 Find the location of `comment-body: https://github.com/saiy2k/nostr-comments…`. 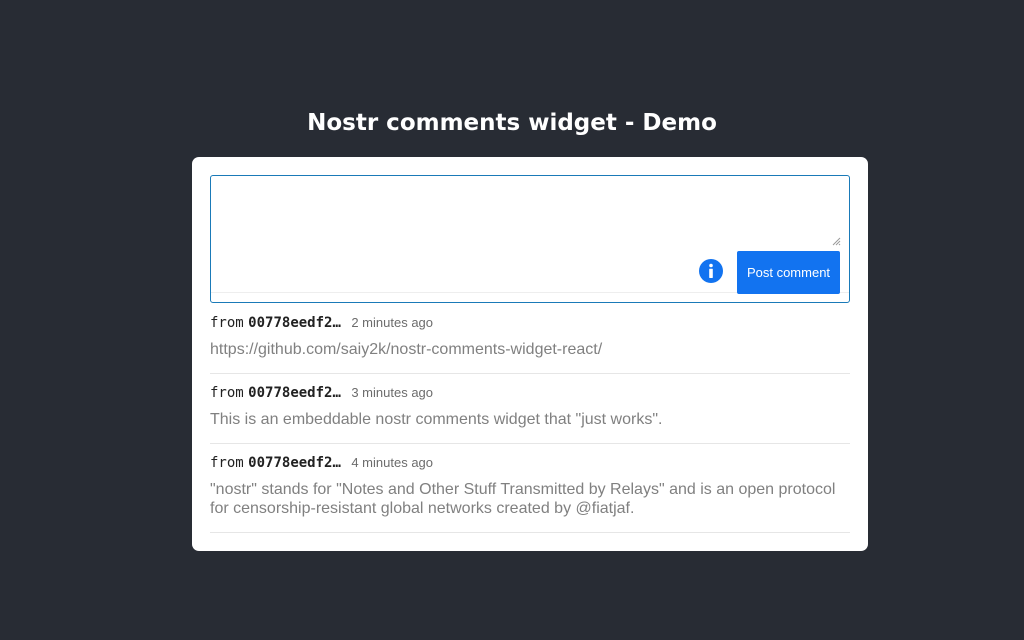

comment-body: https://github.com/saiy2k/nostr-comments… is located at coordinates (406, 349).